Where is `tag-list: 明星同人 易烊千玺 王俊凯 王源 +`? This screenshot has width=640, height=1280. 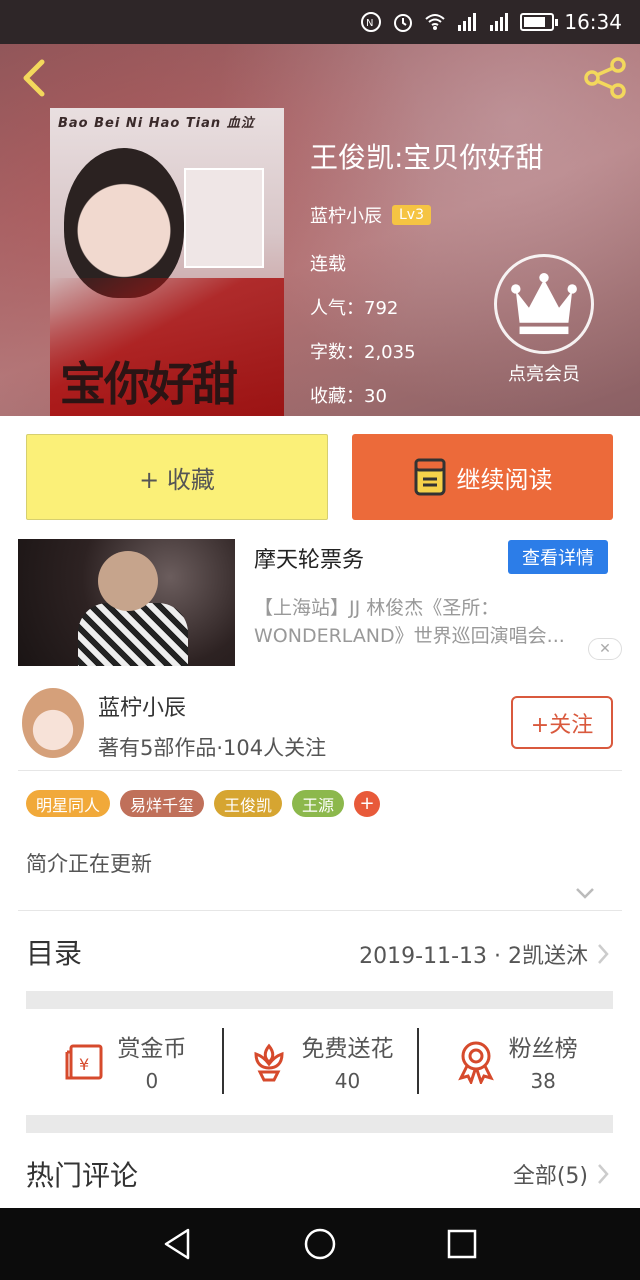
tag-list: 明星同人 易烊千玺 王俊凯 王源 + is located at coordinates (203, 803).